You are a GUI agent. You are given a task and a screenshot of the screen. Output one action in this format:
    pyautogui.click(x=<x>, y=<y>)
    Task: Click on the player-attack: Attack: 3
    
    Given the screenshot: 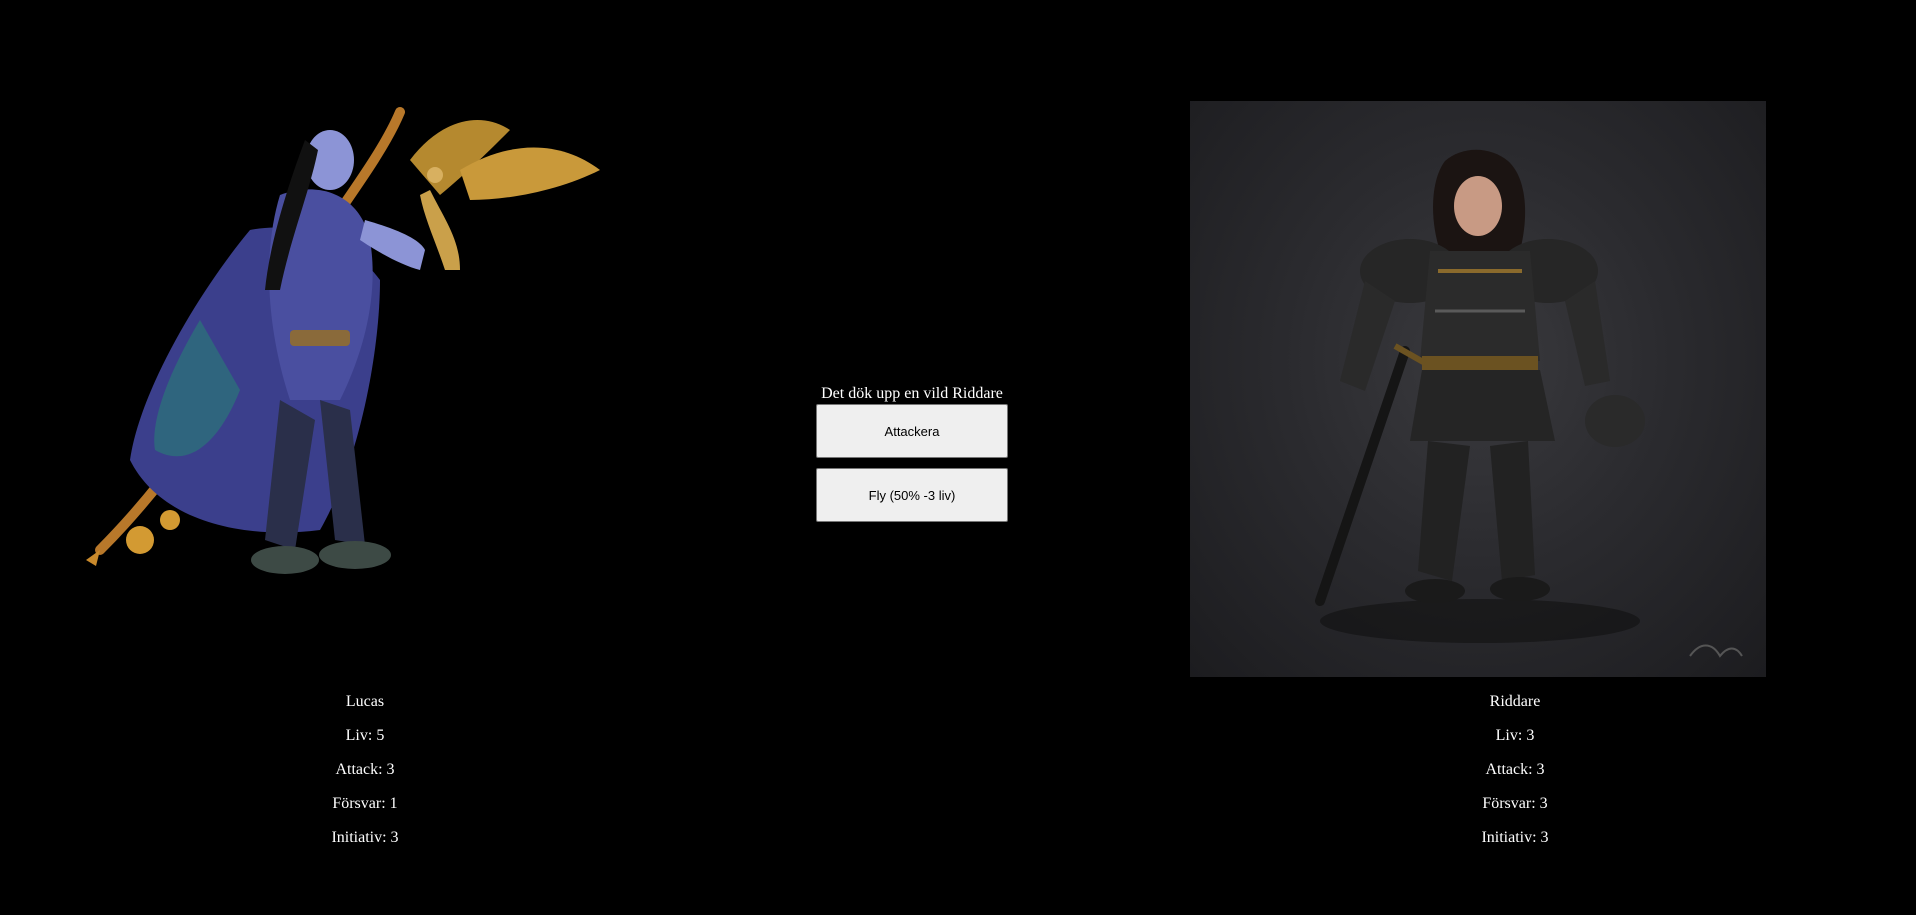 What is the action you would take?
    pyautogui.click(x=365, y=769)
    